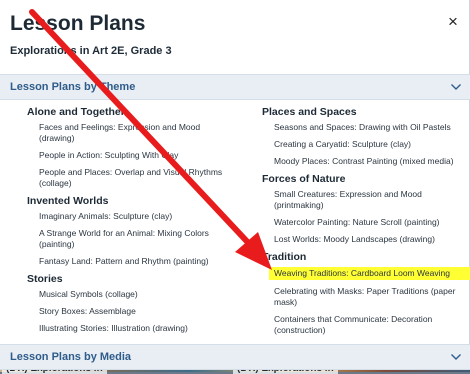  I want to click on theme-group-title: Tradition, so click(284, 257).